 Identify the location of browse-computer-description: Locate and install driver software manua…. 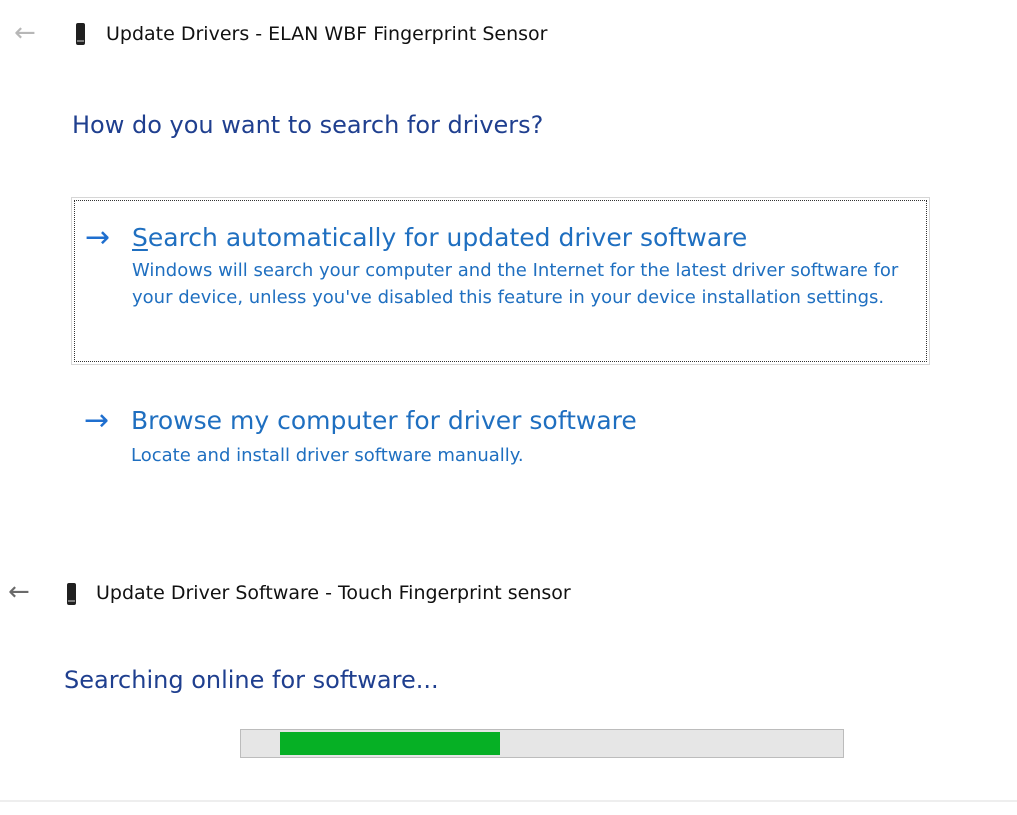
(327, 455).